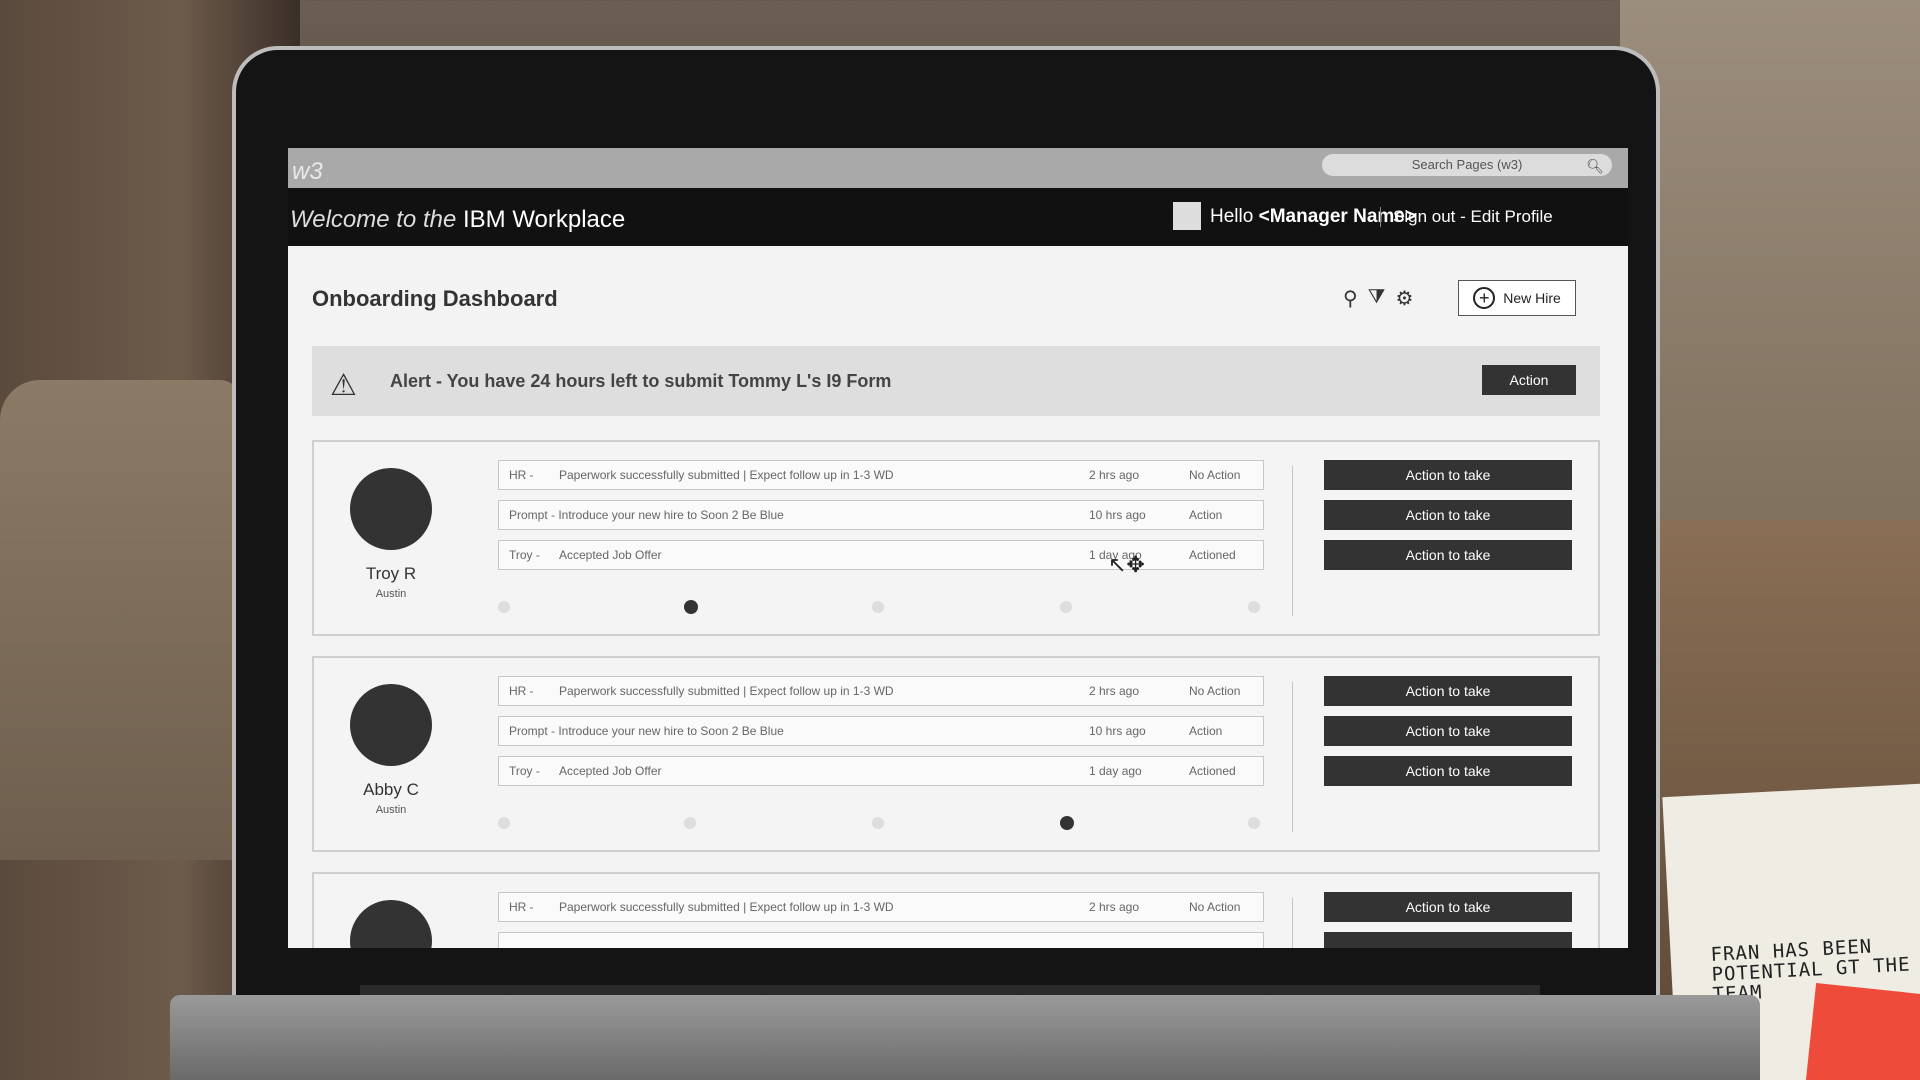  Describe the element at coordinates (391, 573) in the screenshot. I see `employee-name: Troy R` at that location.